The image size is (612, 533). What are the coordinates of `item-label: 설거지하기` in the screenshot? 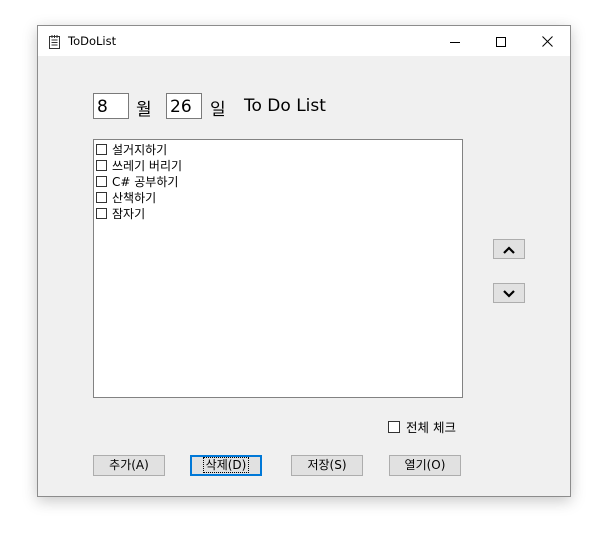 It's located at (140, 149).